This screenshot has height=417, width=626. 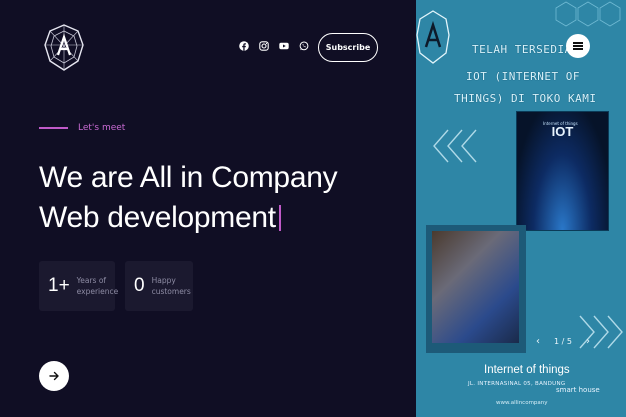 What do you see at coordinates (188, 198) in the screenshot?
I see `page-title: We are All in Company Web development` at bounding box center [188, 198].